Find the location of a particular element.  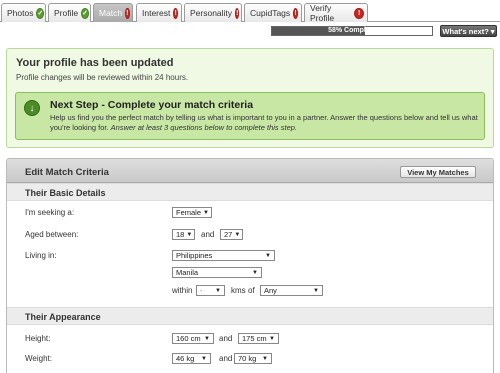

select-value: Philippines is located at coordinates (194, 255).